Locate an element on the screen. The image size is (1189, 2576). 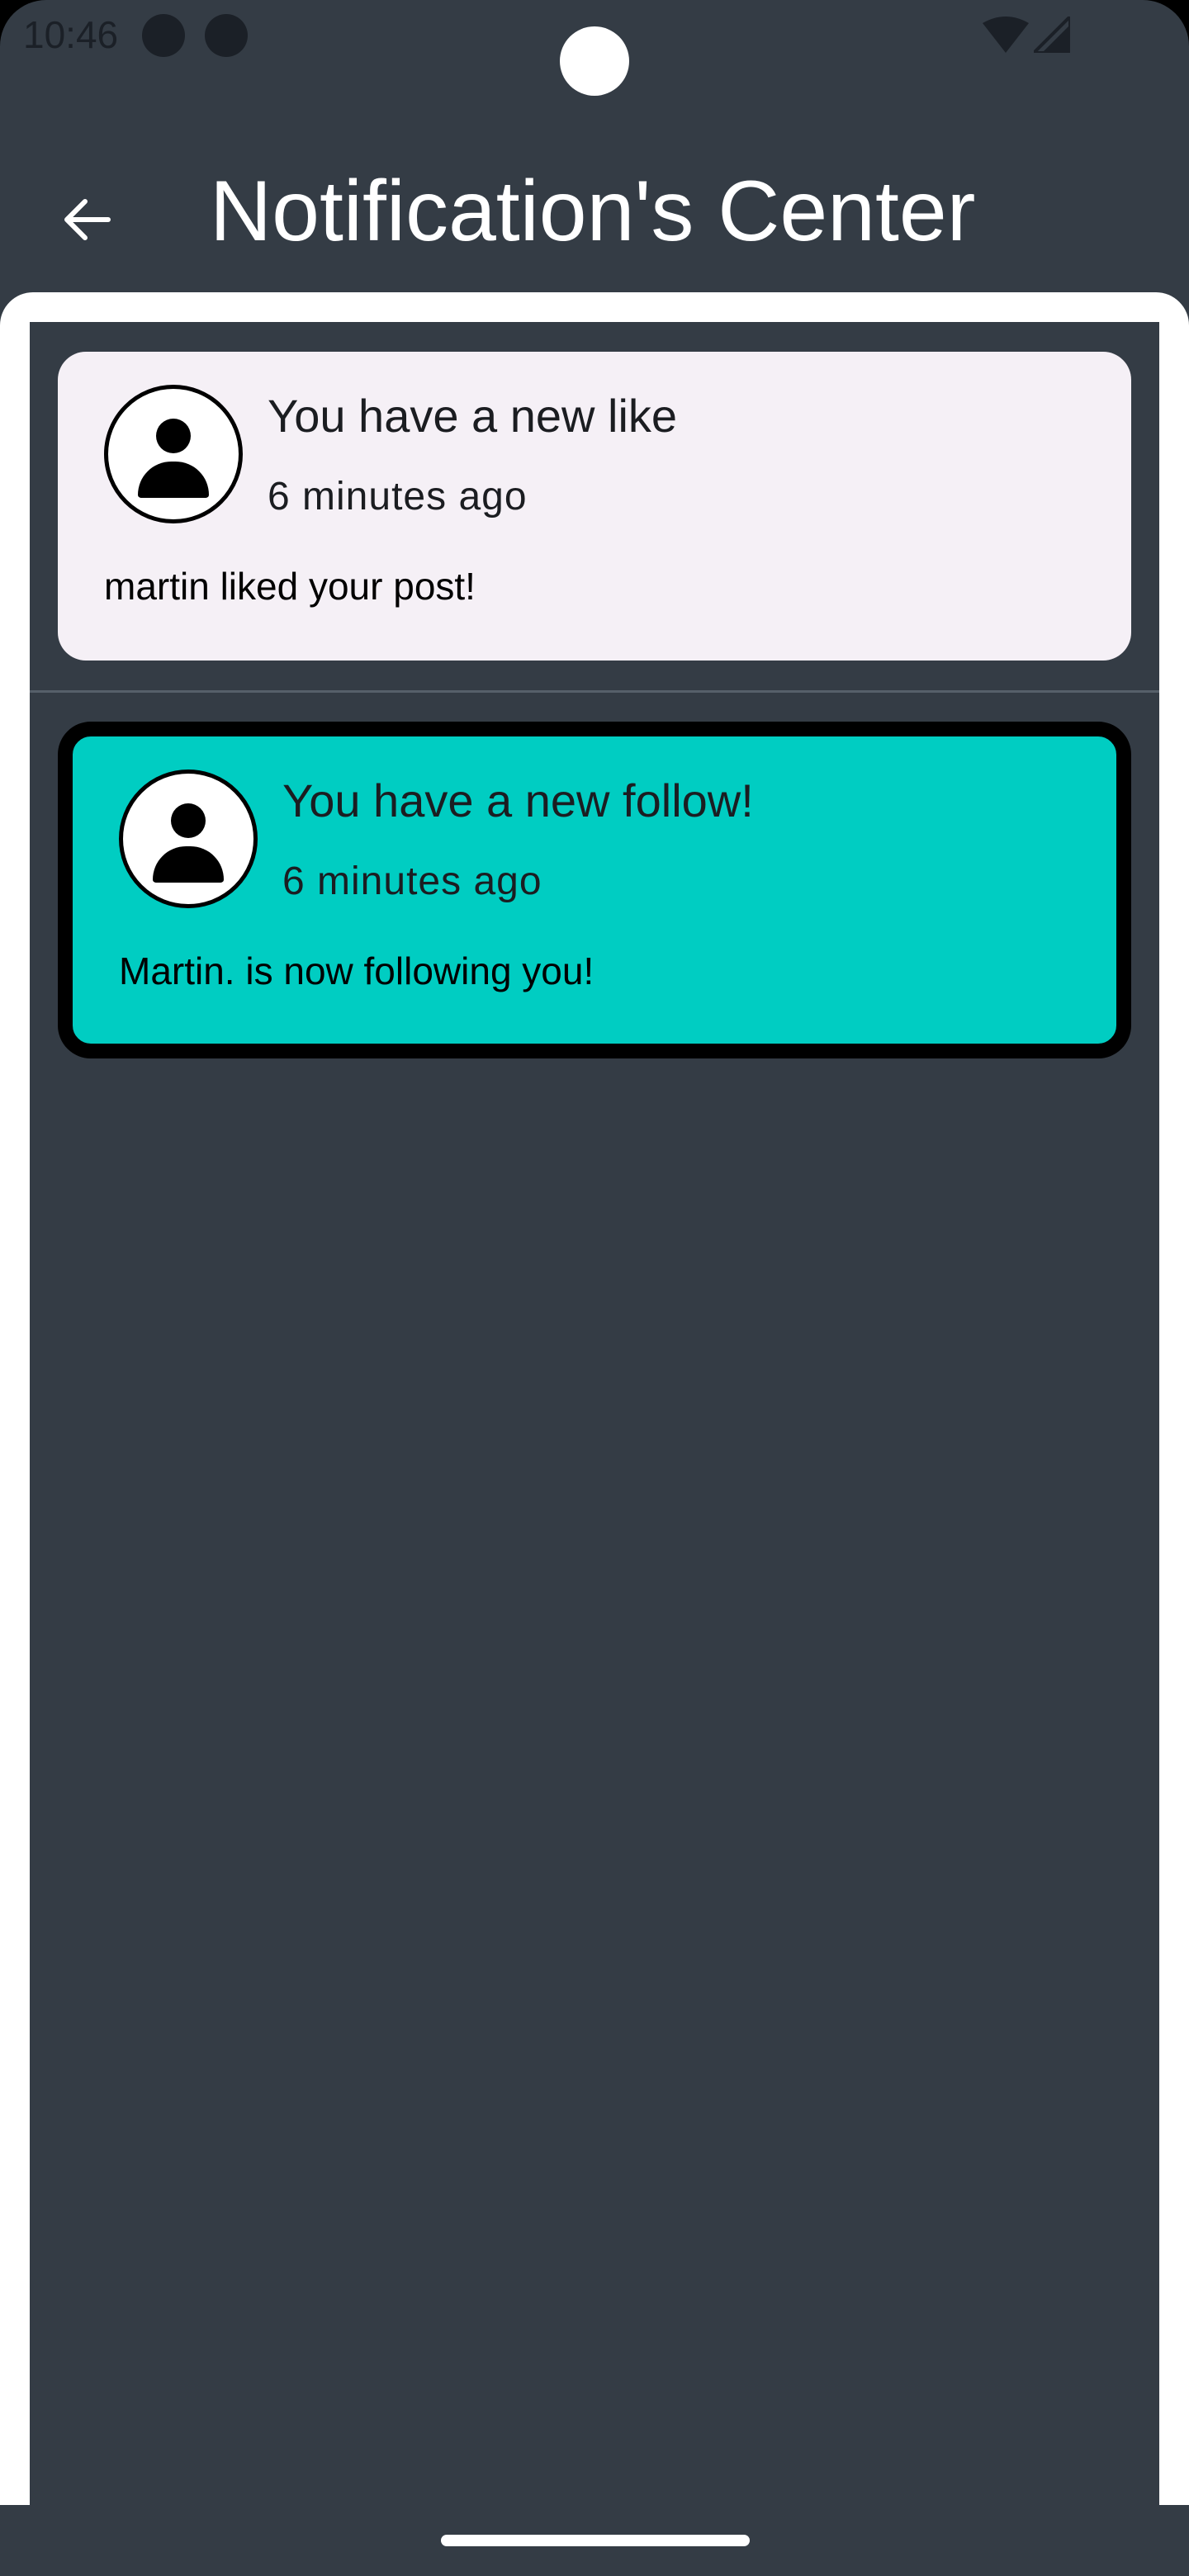
wifi-icon is located at coordinates (1006, 35).